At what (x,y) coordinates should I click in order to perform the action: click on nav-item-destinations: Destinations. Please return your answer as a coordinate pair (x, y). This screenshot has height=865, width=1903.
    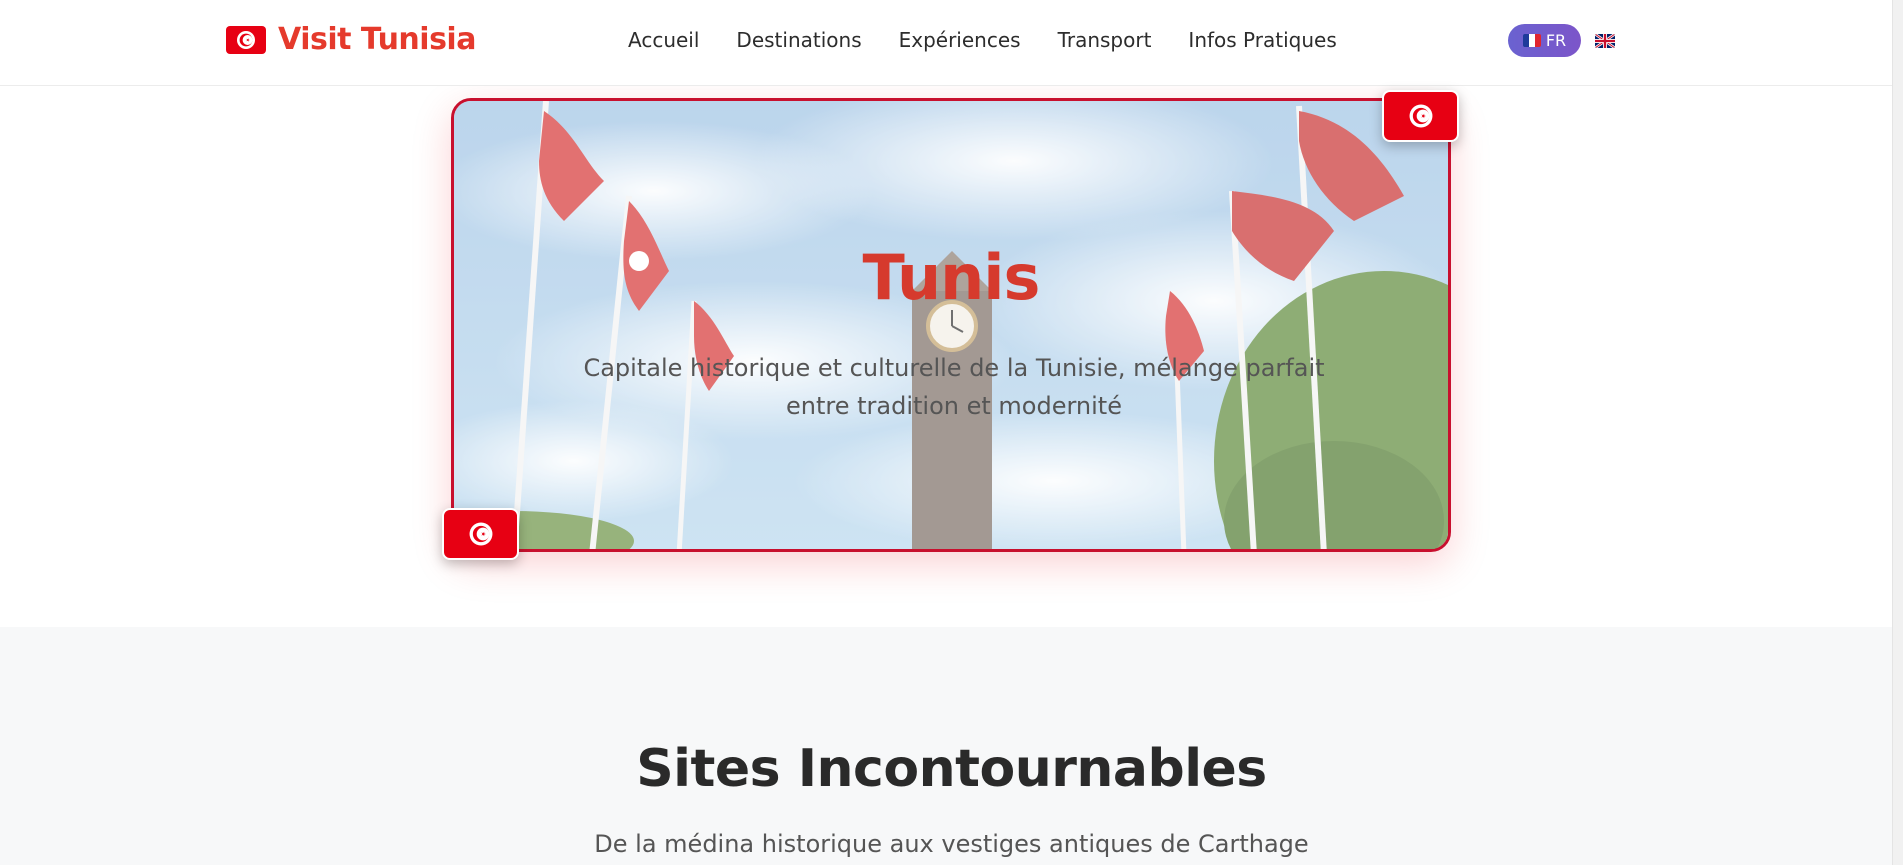
    Looking at the image, I should click on (798, 40).